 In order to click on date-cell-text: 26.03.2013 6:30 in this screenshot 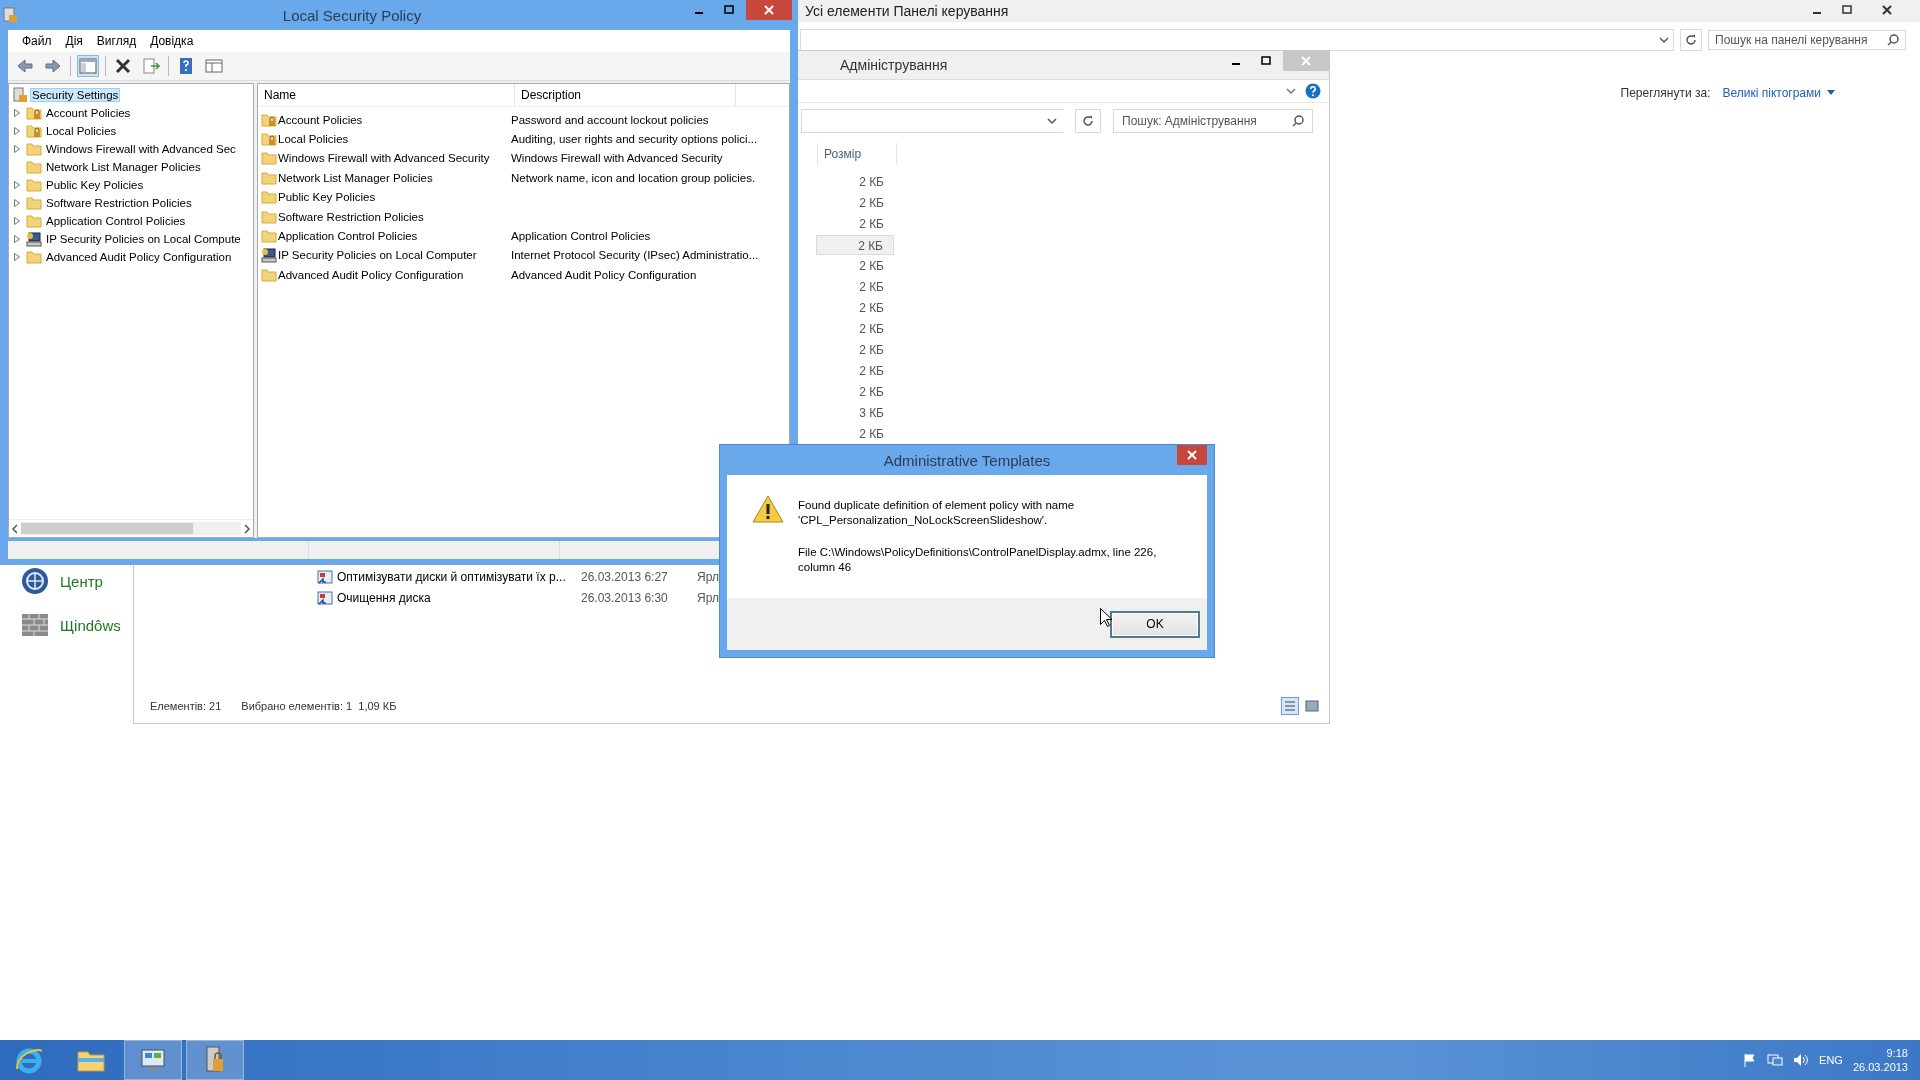, I will do `click(625, 597)`.